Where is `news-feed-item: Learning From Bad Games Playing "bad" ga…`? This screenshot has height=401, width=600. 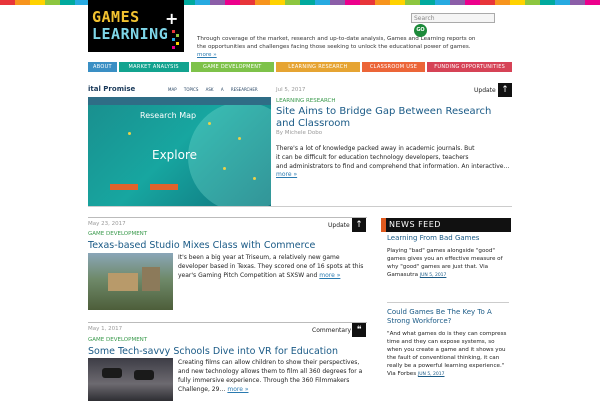 news-feed-item: Learning From Bad Games Playing "bad" ga… is located at coordinates (448, 257).